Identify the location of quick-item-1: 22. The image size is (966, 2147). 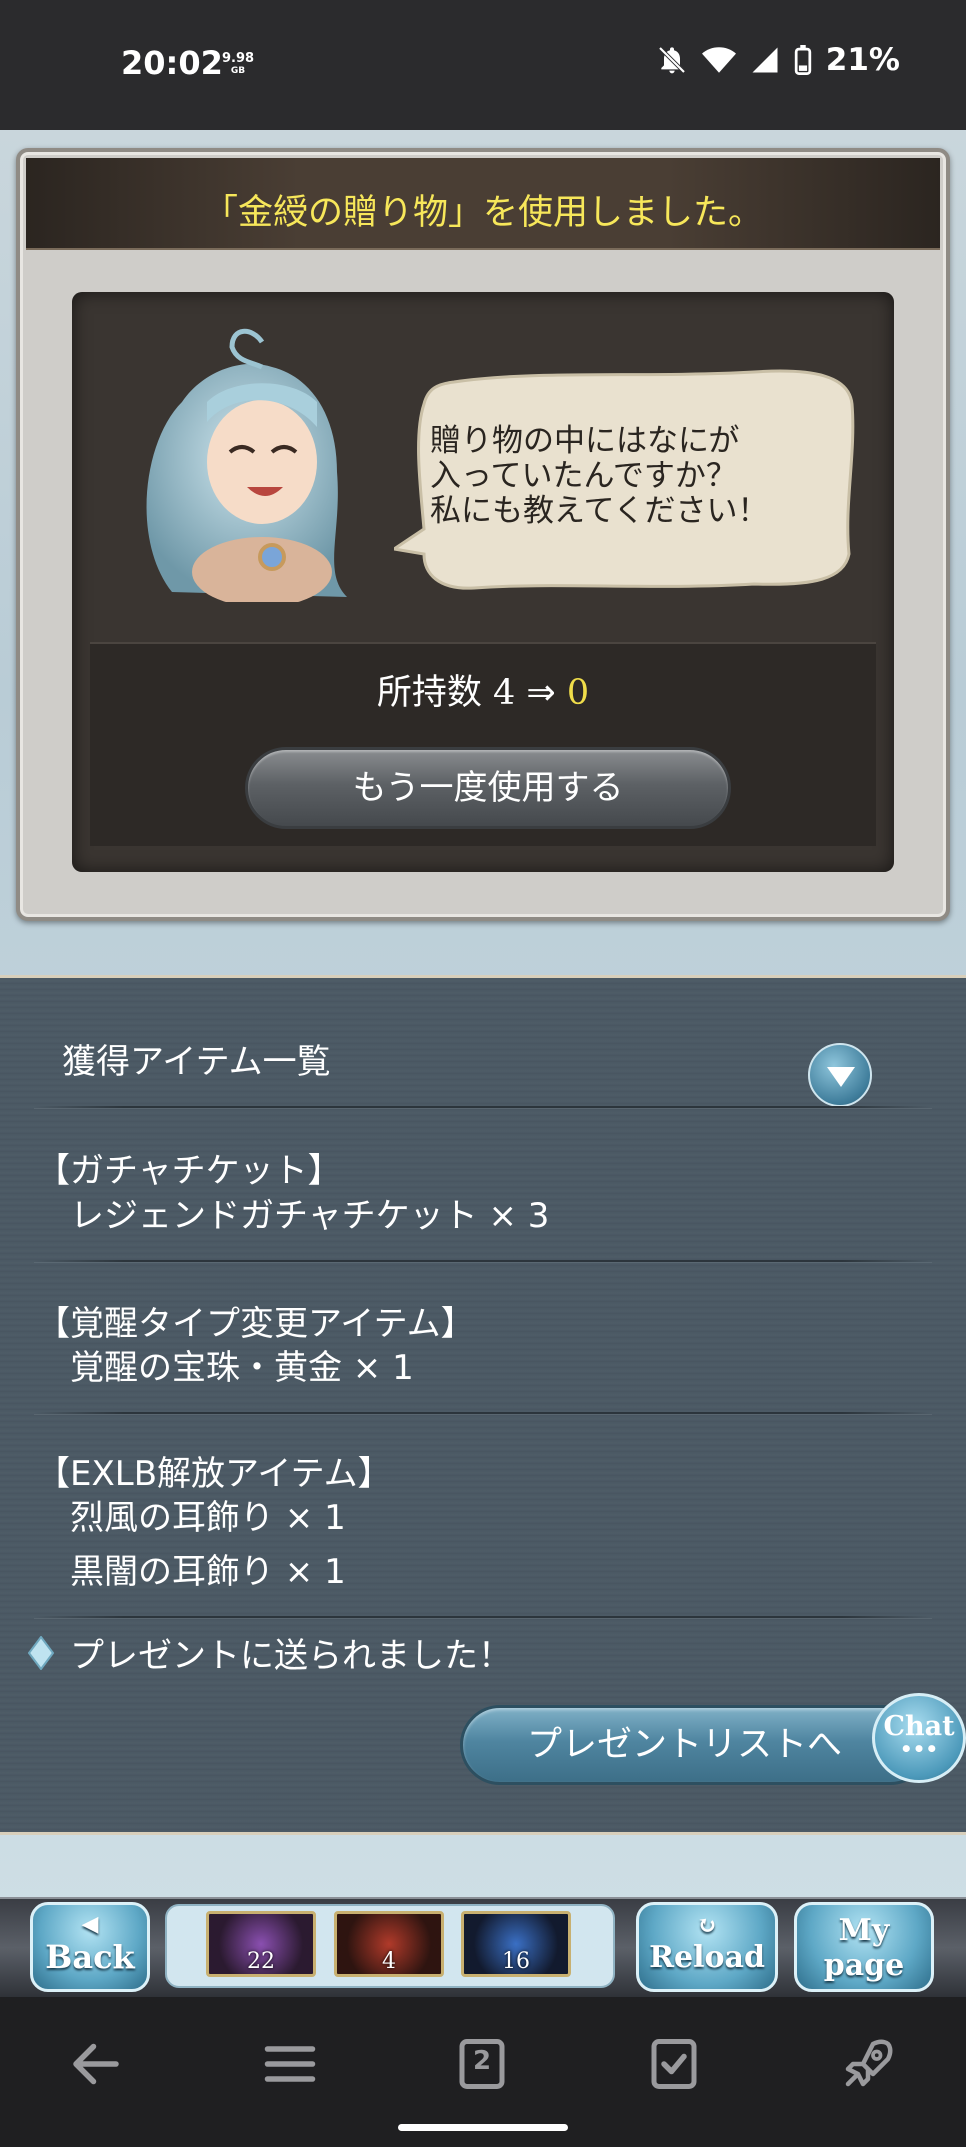
(261, 1944).